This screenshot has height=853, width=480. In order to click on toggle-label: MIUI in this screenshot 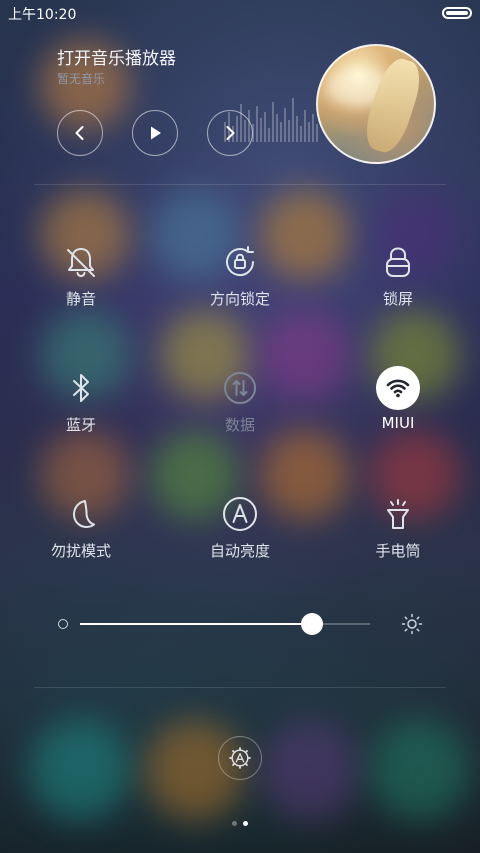, I will do `click(398, 423)`.